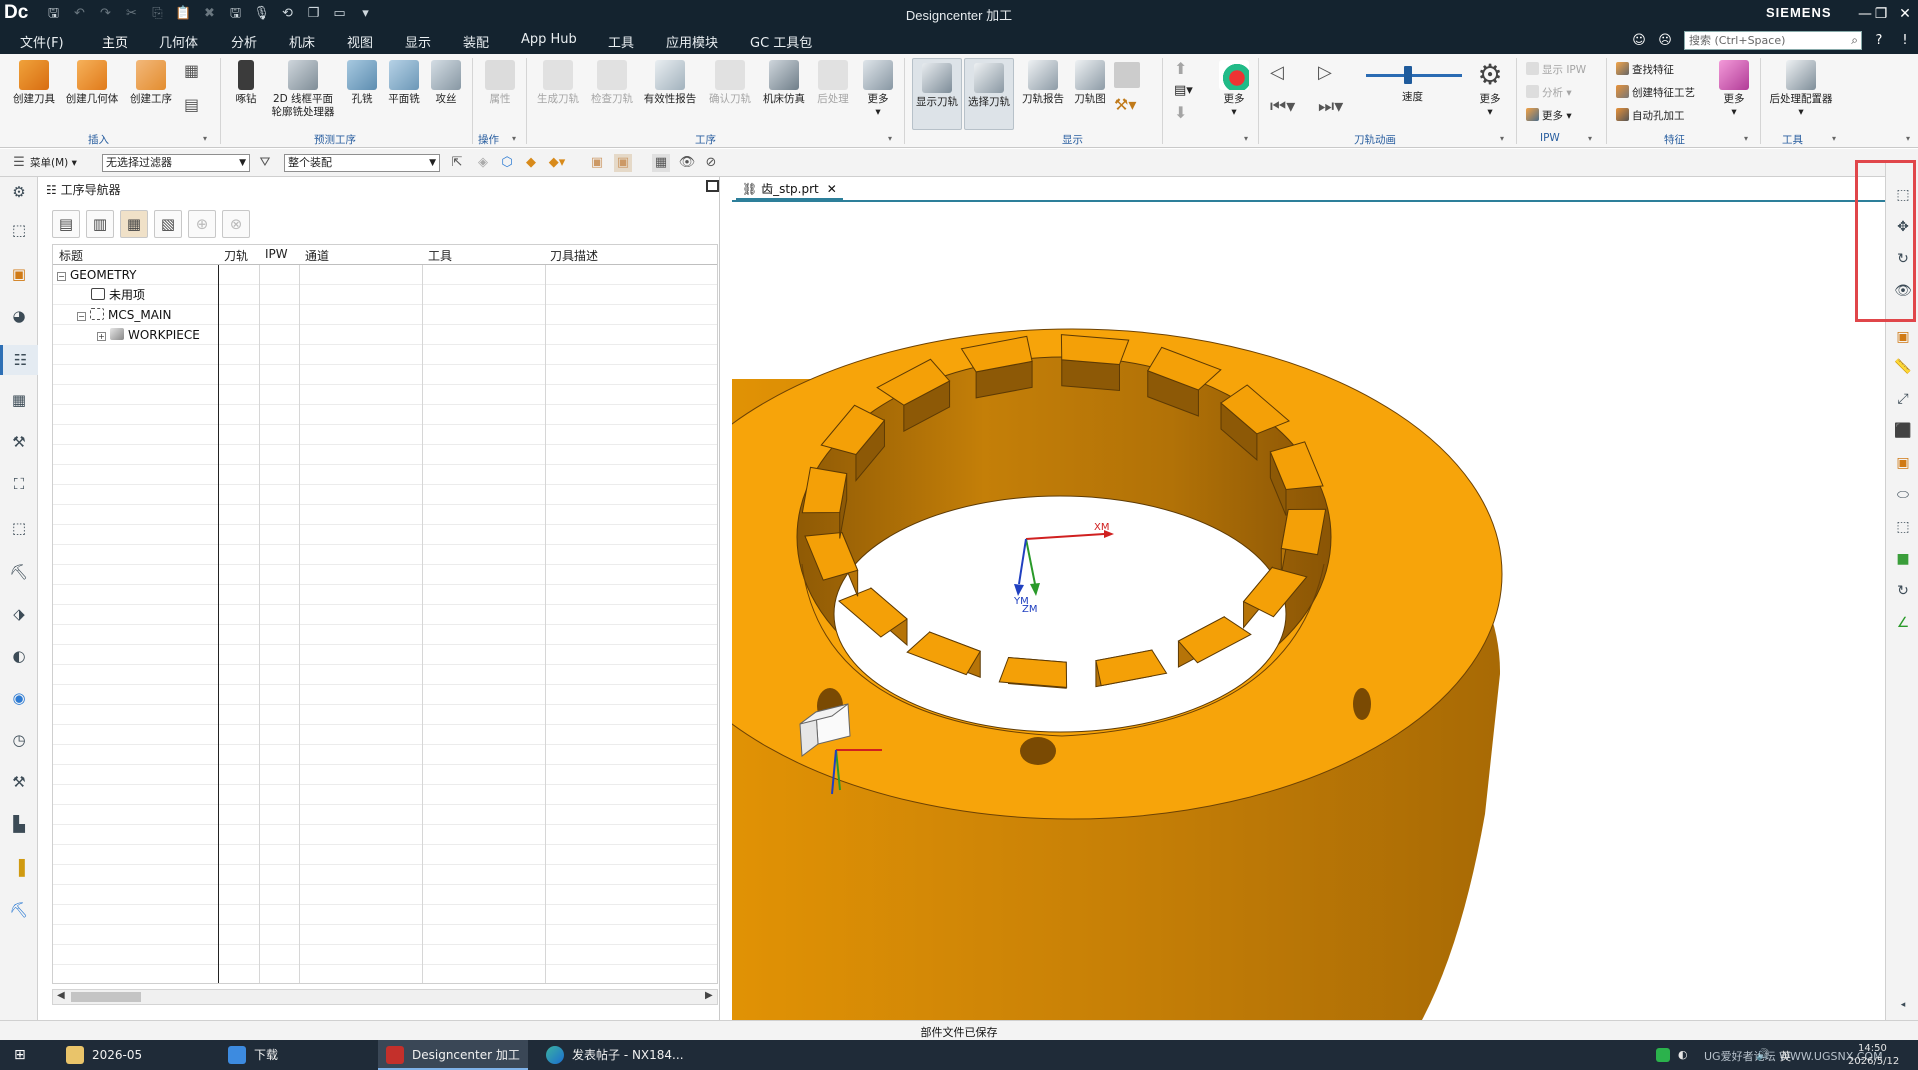 The height and width of the screenshot is (1070, 1918). What do you see at coordinates (66, 224) in the screenshot?
I see `program-view-icon: ▤` at bounding box center [66, 224].